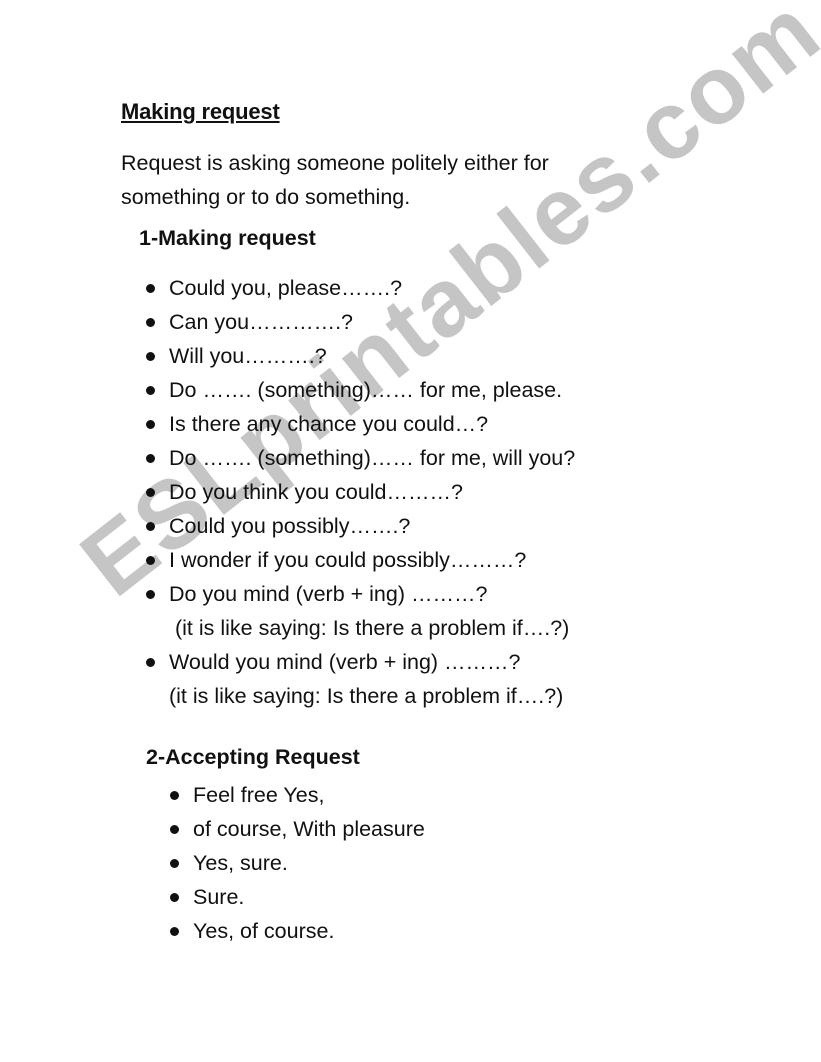 The image size is (821, 1062). What do you see at coordinates (253, 757) in the screenshot?
I see `section-heading-accepting-request: 2-Accepting Request` at bounding box center [253, 757].